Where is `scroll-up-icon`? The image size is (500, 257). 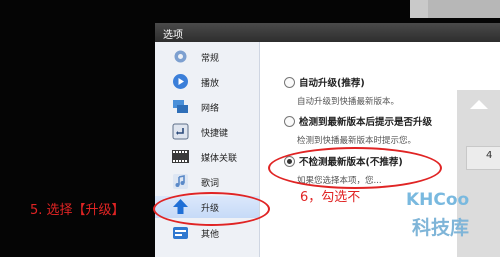
scroll-up-icon is located at coordinates (479, 104).